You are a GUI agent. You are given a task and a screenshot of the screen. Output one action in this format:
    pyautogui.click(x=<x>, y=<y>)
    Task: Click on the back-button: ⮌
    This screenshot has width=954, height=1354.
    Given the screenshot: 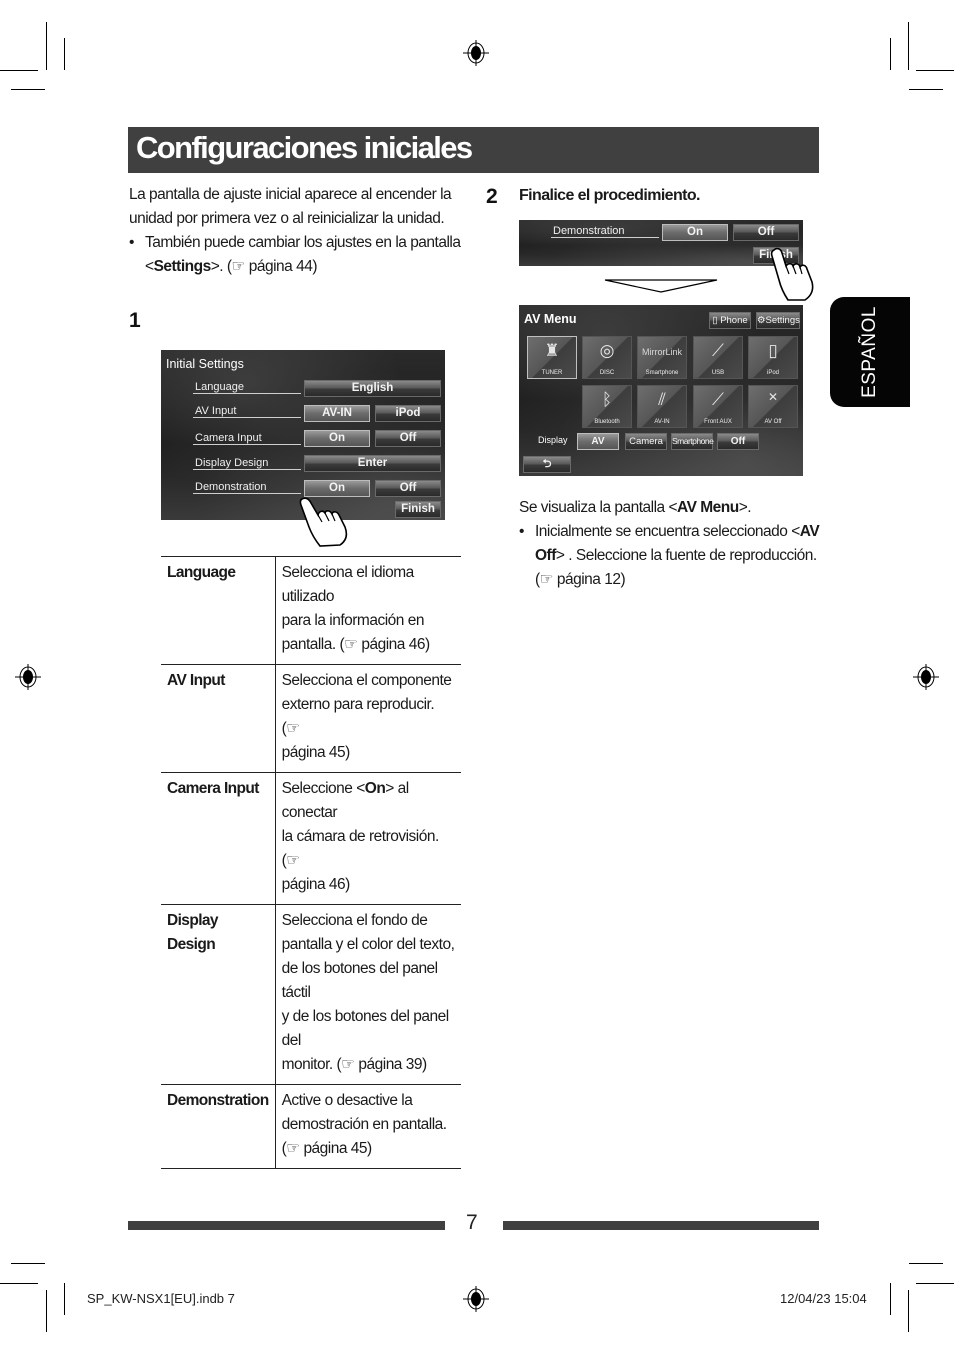 What is the action you would take?
    pyautogui.click(x=547, y=464)
    